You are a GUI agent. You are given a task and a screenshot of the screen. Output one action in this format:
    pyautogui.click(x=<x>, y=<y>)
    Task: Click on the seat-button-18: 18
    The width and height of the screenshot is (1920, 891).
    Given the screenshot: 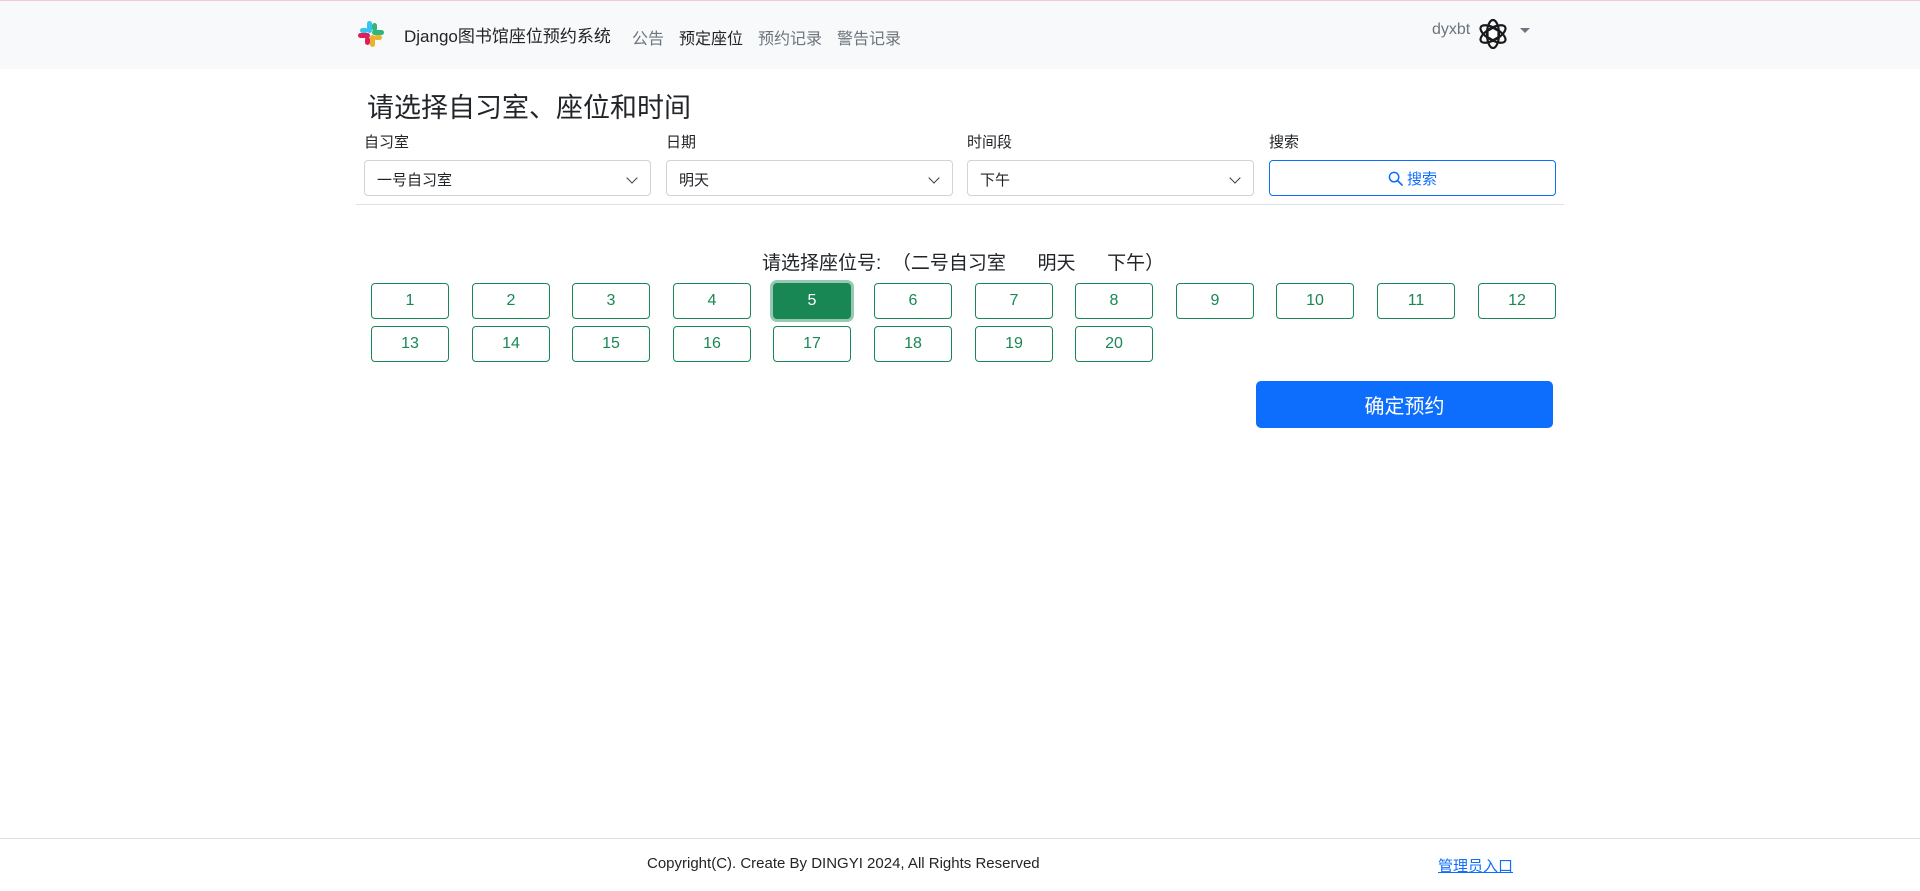 What is the action you would take?
    pyautogui.click(x=913, y=344)
    